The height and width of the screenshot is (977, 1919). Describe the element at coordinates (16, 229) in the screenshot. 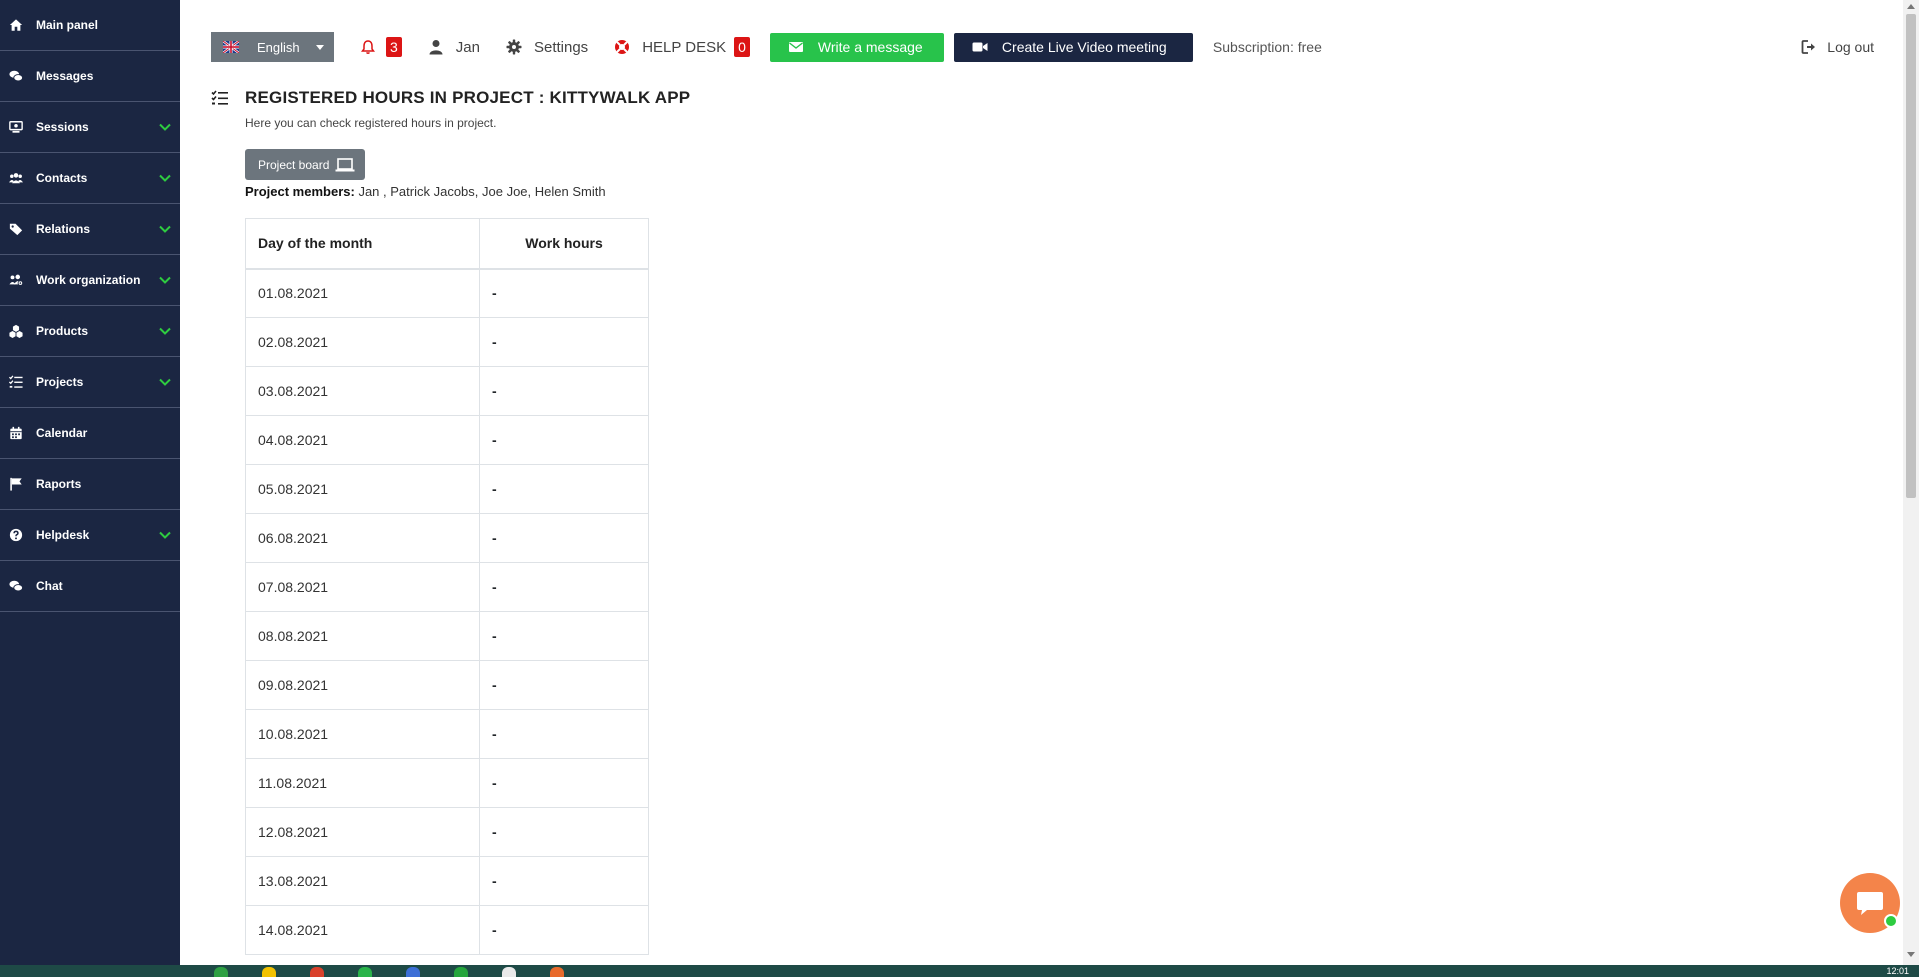

I see `tags-icon` at that location.